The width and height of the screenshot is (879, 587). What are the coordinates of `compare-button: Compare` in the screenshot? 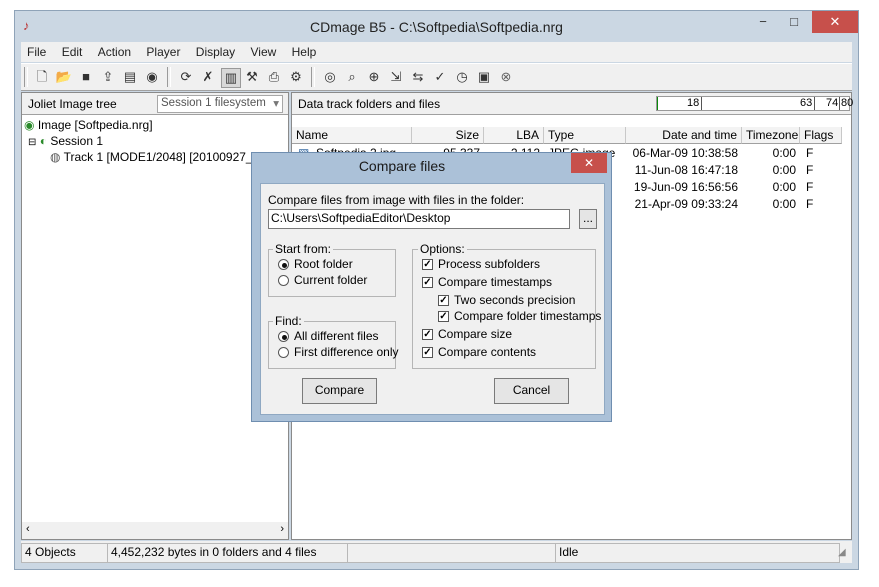 It's located at (339, 391).